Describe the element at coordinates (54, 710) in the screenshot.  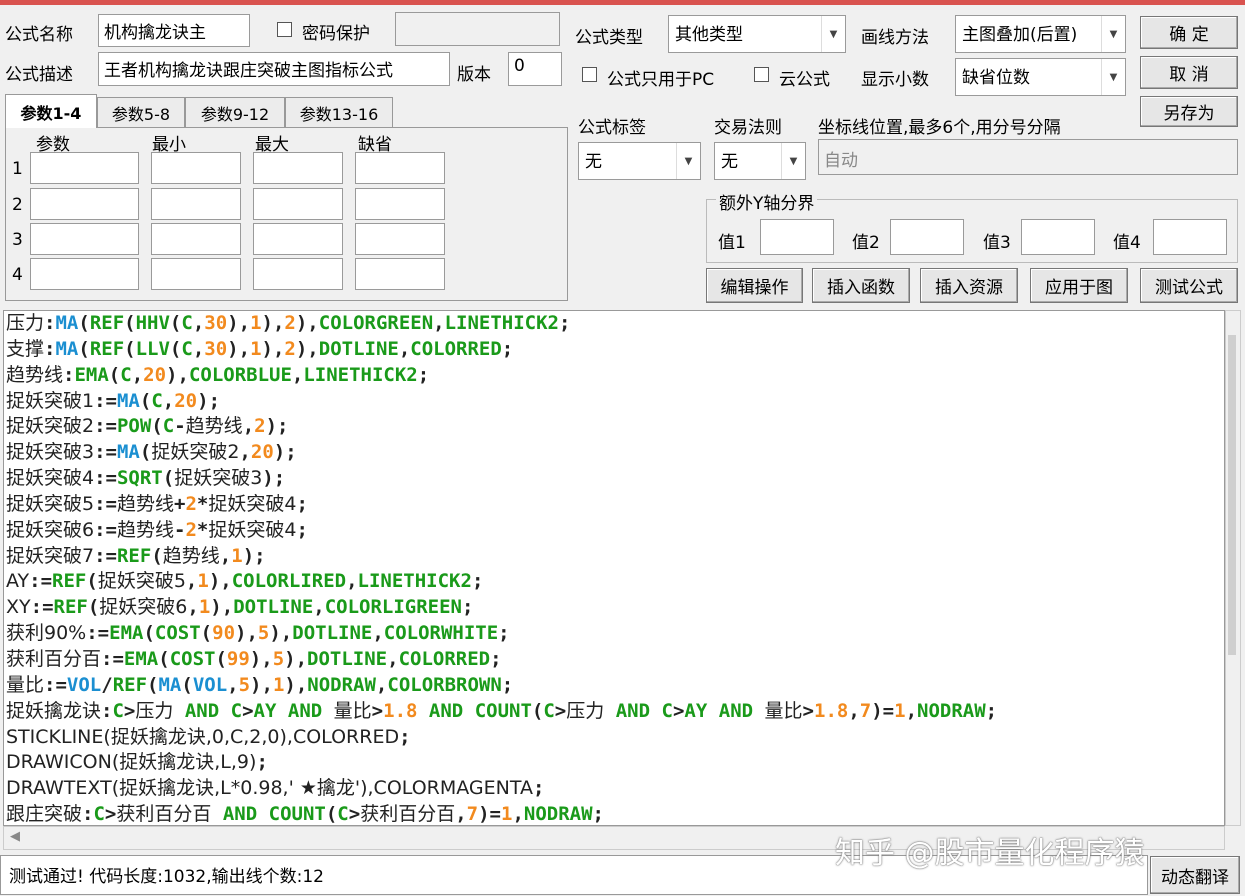
I see `code-variable-name: 捉妖擒龙诀` at that location.